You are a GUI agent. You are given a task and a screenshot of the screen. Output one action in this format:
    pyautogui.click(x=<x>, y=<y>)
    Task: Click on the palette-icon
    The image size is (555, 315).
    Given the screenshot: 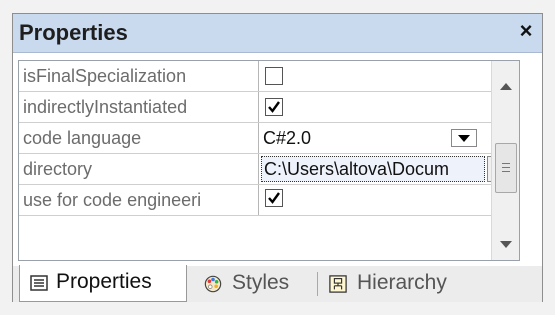 What is the action you would take?
    pyautogui.click(x=213, y=284)
    